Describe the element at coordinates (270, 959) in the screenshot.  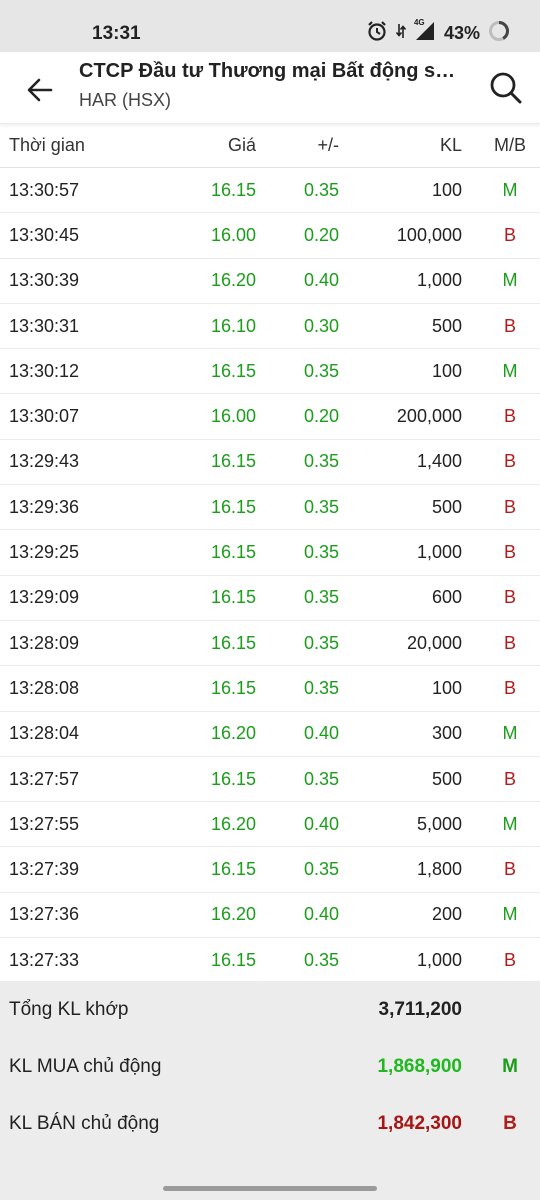
I see `table-row: 13:27:33 16.15 0.35 1,000 B` at that location.